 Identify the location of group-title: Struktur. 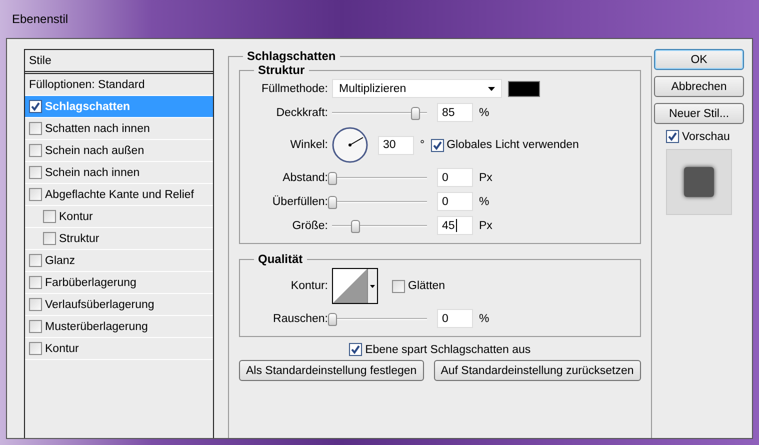
(281, 70).